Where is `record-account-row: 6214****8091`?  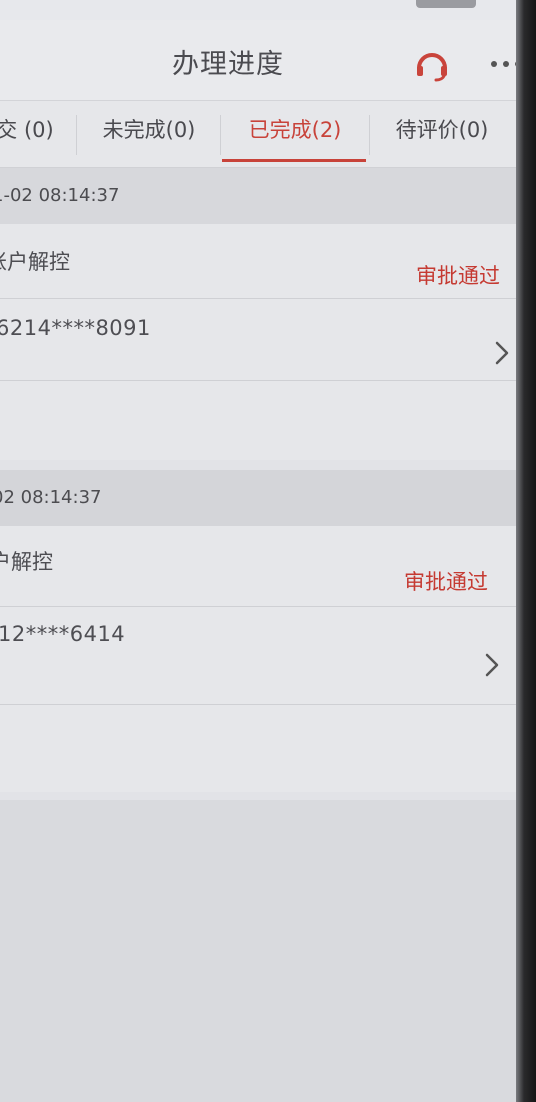
record-account-row: 6214****8091 is located at coordinates (258, 340).